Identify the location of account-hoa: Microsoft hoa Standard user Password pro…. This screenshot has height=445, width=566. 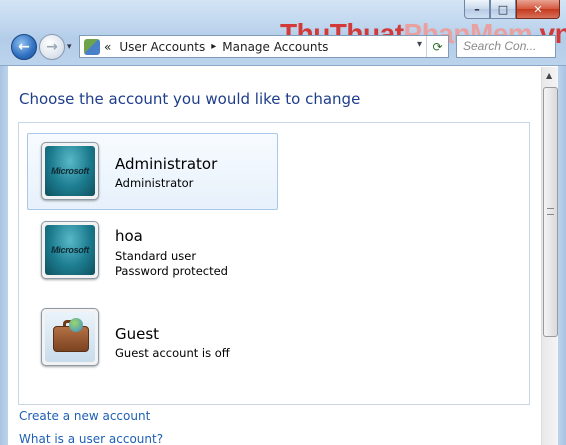
(152, 259).